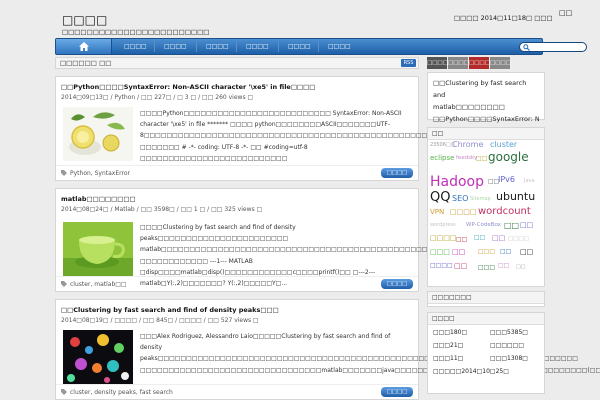 This screenshot has height=400, width=600. I want to click on widget-title: □□, so click(486, 134).